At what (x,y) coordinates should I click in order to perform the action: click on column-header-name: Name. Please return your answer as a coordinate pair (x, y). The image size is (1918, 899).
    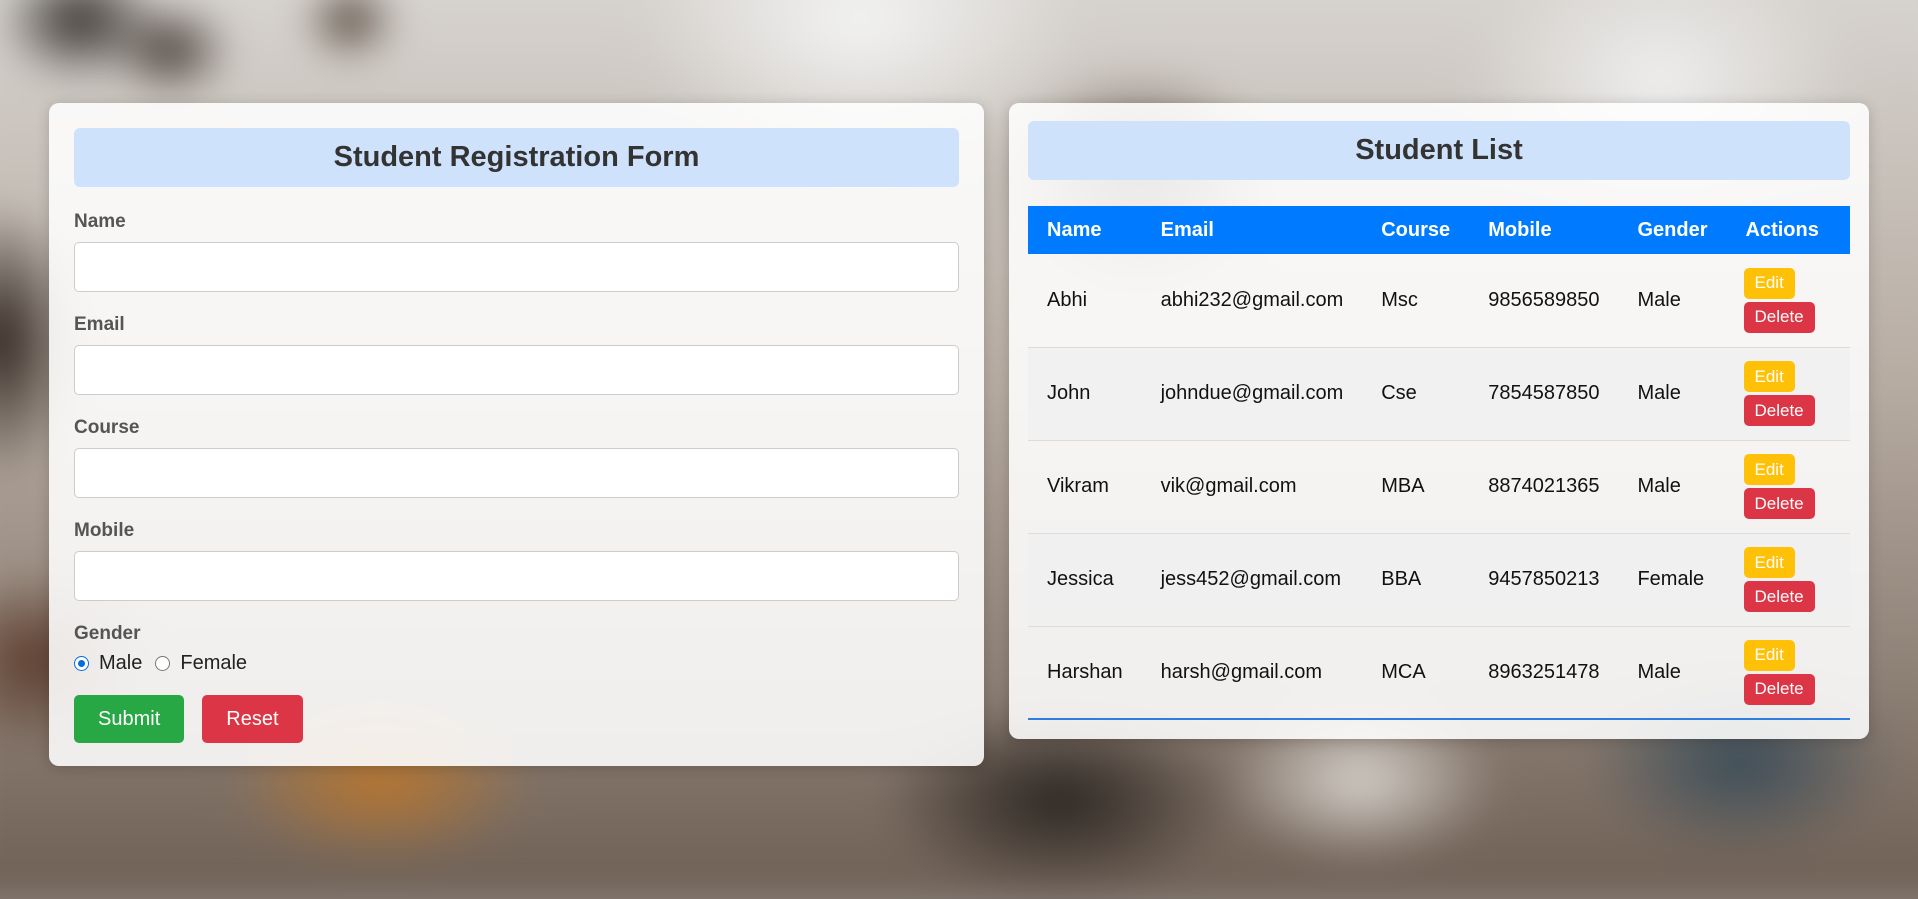
    Looking at the image, I should click on (1074, 229).